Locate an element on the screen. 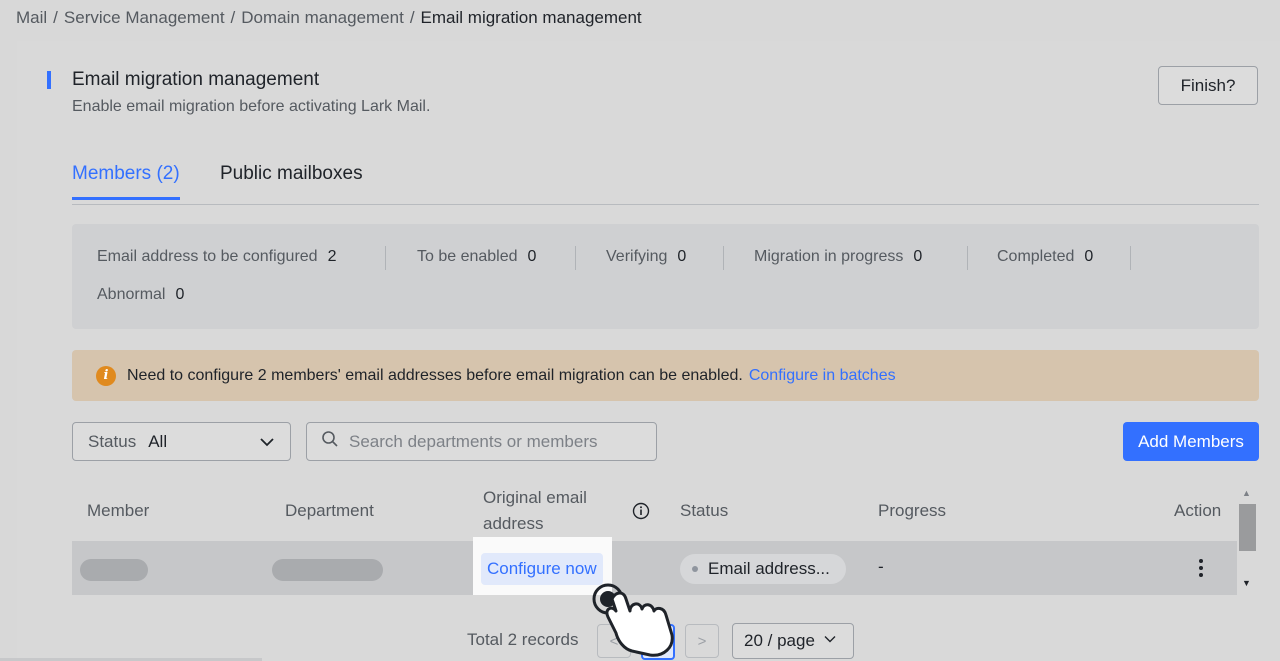  member-name-redacted is located at coordinates (114, 570).